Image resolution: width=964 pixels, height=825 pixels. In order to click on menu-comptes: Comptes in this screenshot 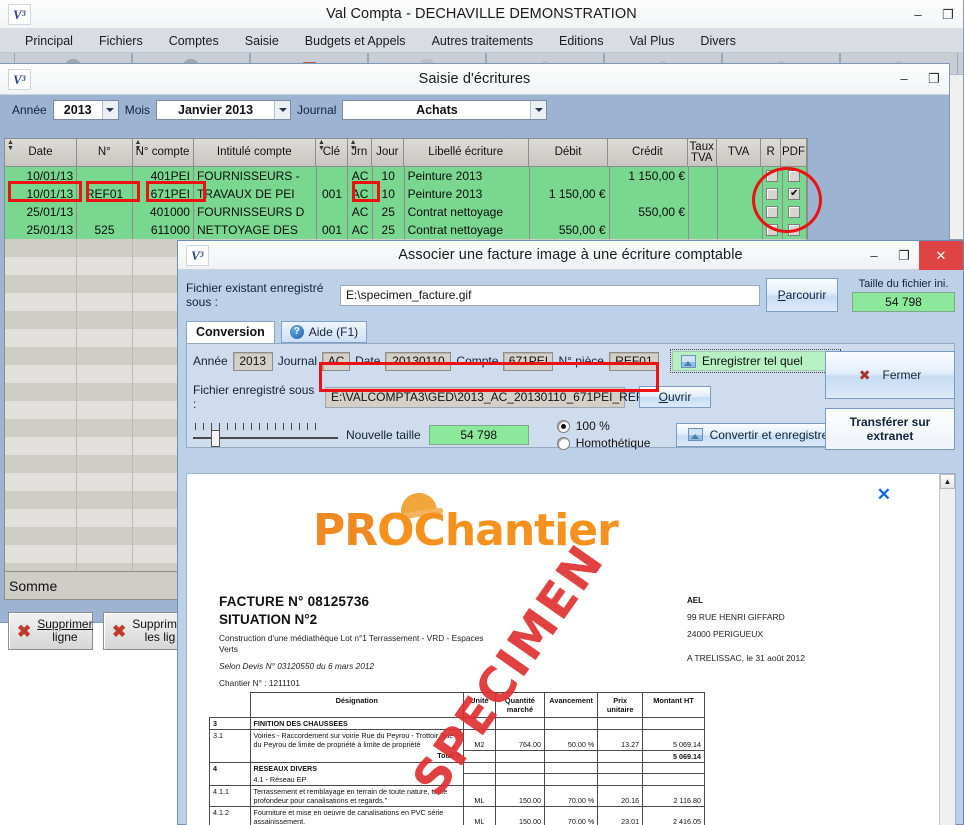, I will do `click(194, 41)`.